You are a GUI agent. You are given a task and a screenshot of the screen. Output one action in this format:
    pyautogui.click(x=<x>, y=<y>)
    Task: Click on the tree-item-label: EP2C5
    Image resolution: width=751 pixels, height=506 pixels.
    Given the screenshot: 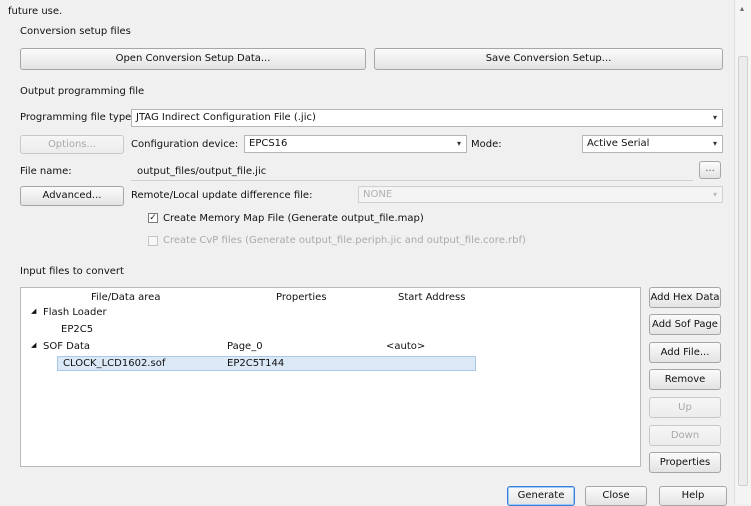 What is the action you would take?
    pyautogui.click(x=77, y=329)
    